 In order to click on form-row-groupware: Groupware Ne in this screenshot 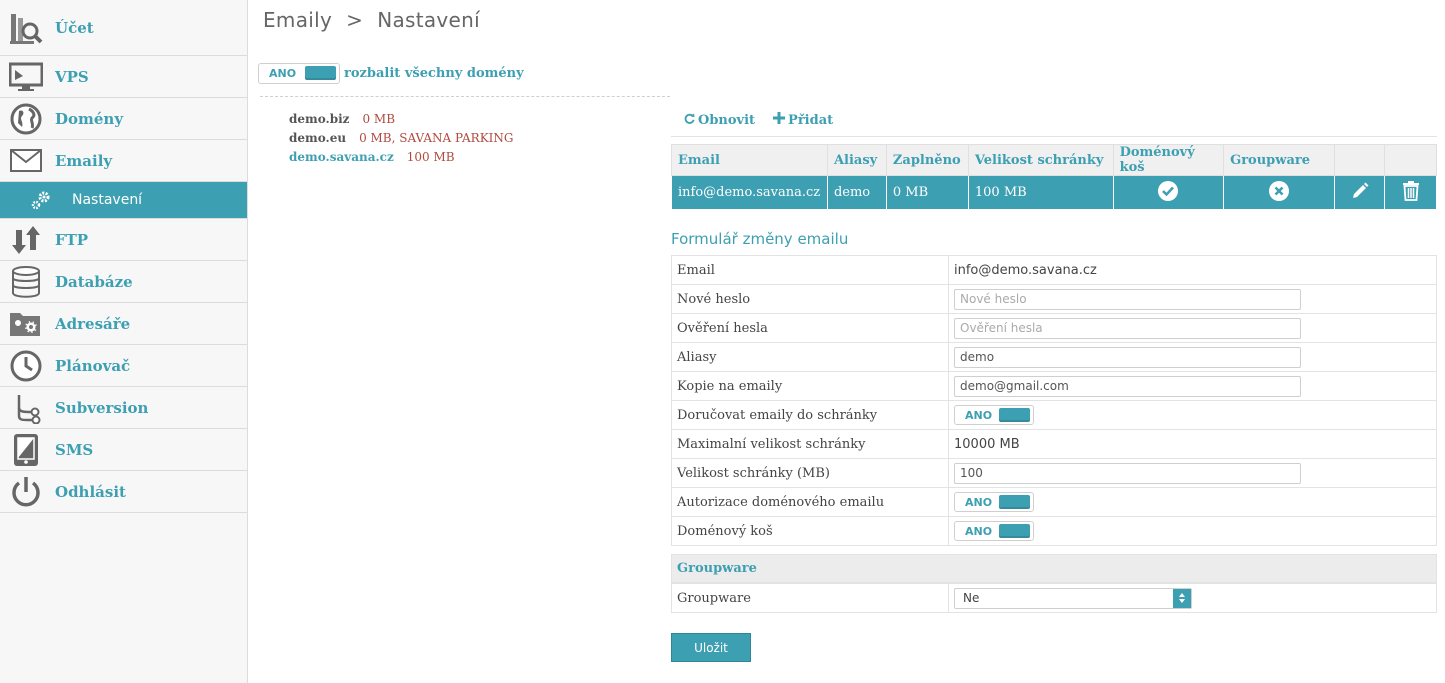, I will do `click(1054, 598)`.